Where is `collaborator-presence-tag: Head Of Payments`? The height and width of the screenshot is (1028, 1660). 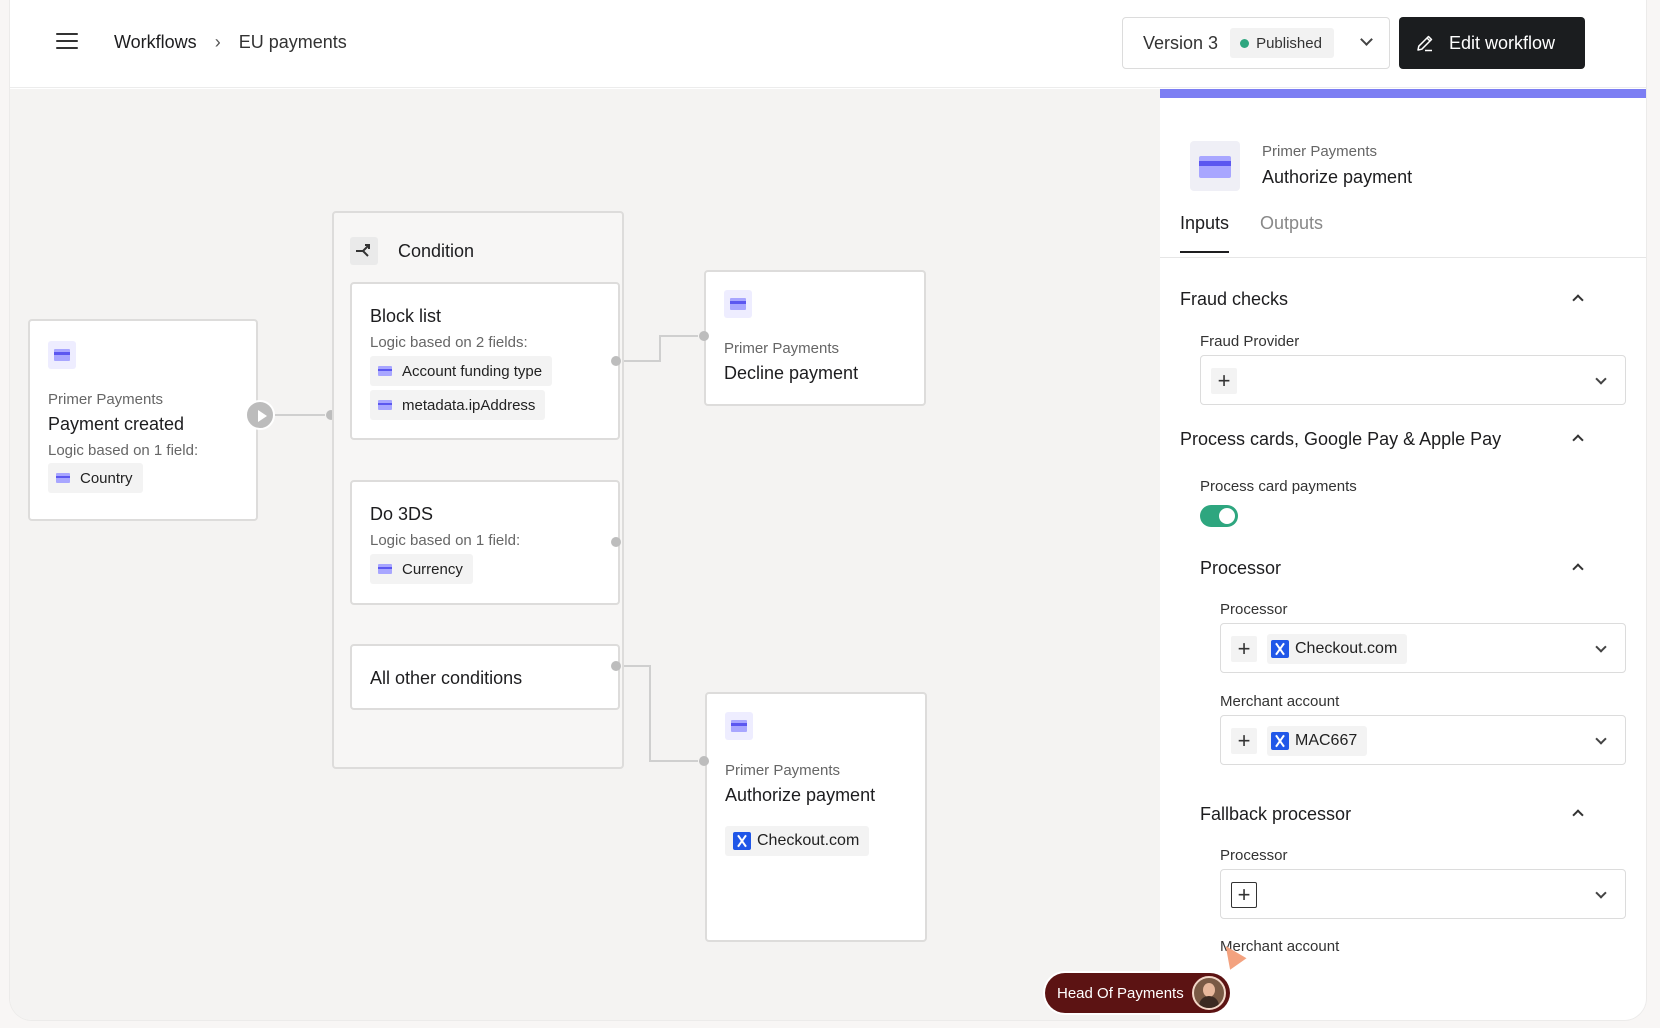 collaborator-presence-tag: Head Of Payments is located at coordinates (1137, 993).